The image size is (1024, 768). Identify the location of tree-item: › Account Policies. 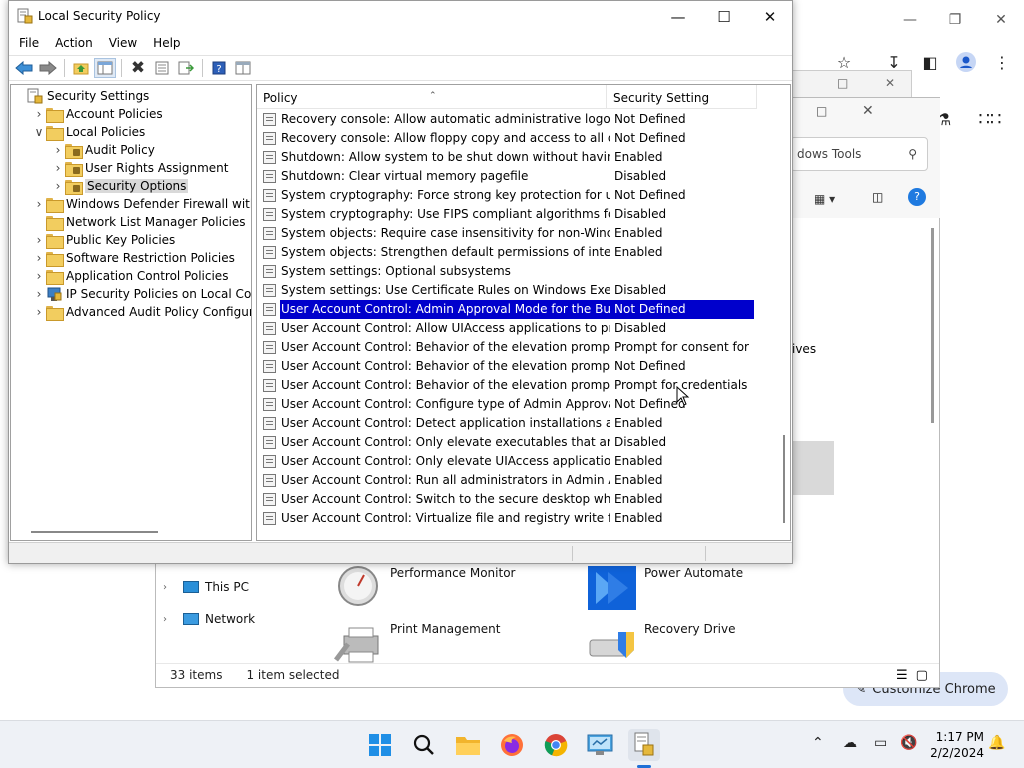
(97, 114).